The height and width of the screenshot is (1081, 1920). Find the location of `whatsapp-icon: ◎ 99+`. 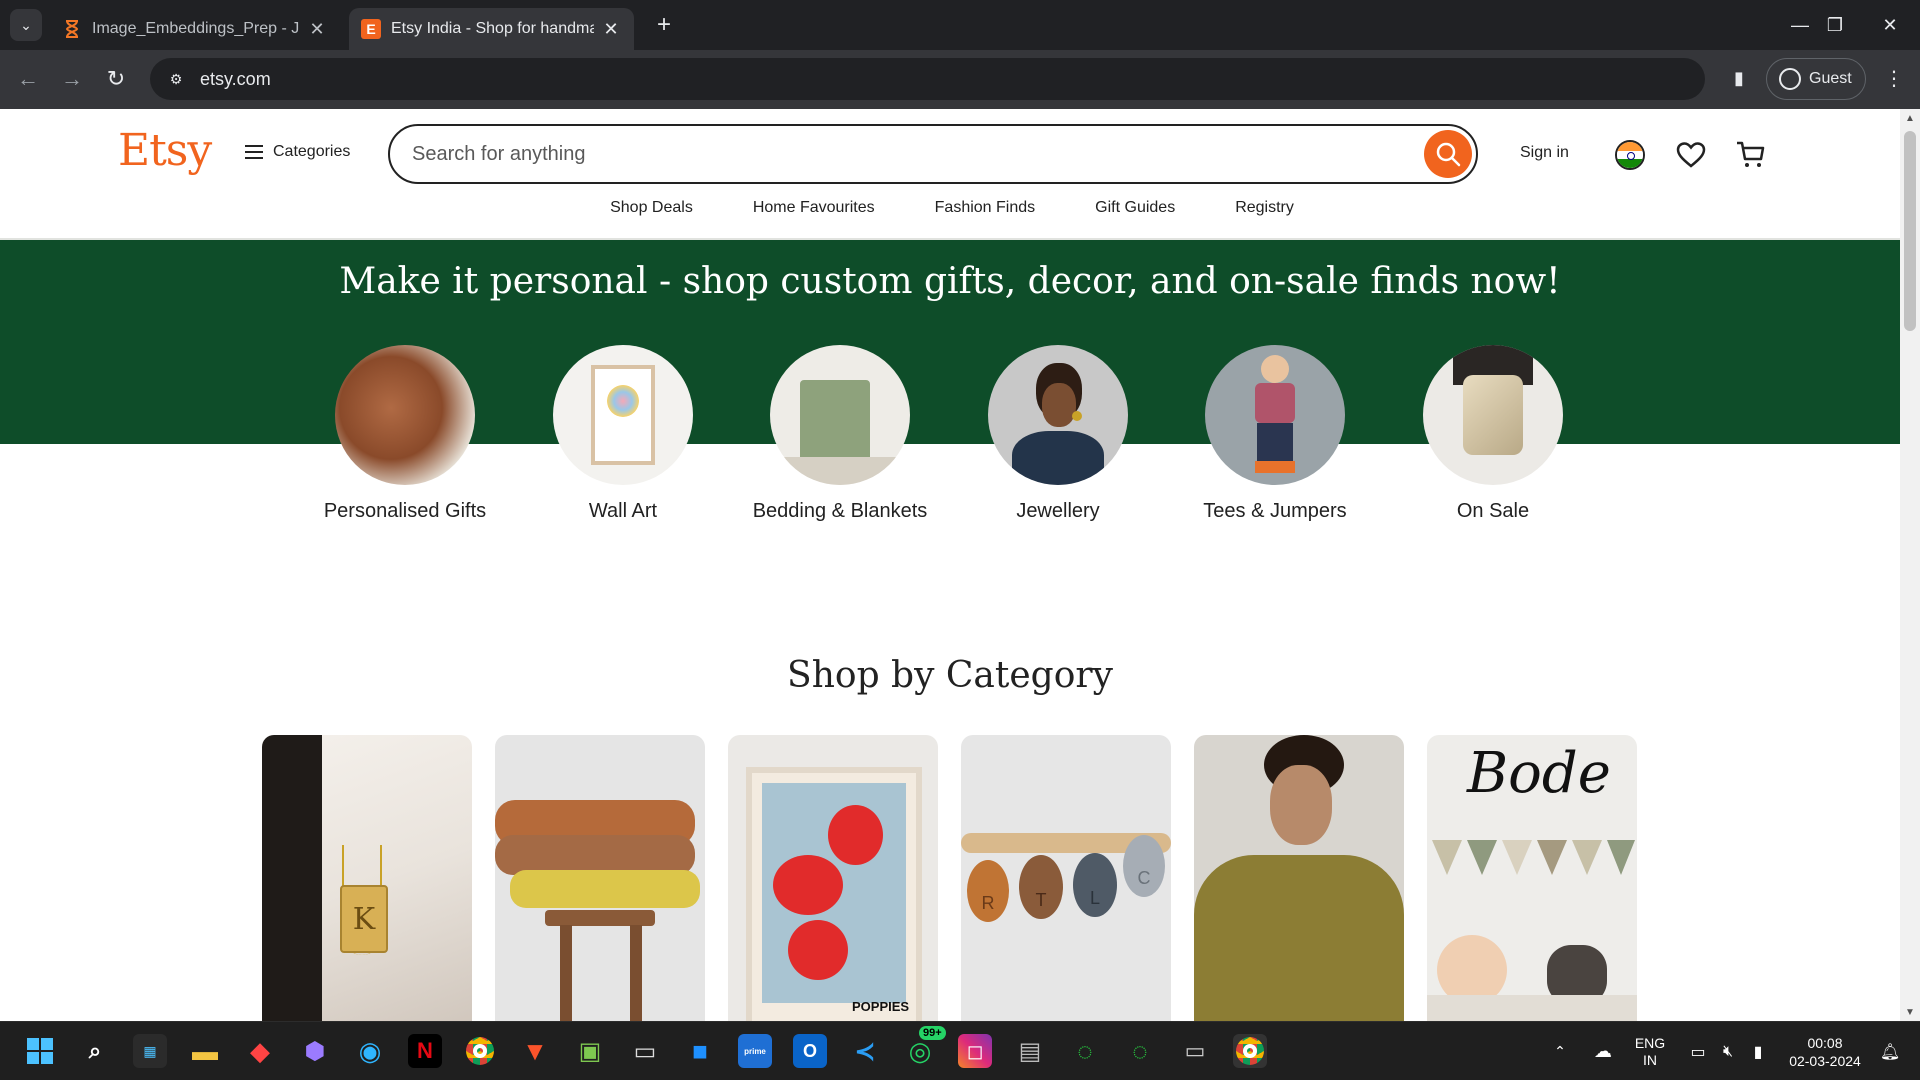

whatsapp-icon: ◎ 99+ is located at coordinates (924, 1047).